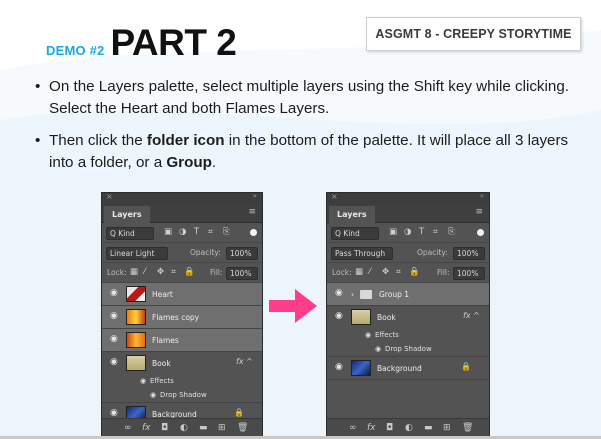  What do you see at coordinates (176, 317) in the screenshot?
I see `layer-name: Flames copy` at bounding box center [176, 317].